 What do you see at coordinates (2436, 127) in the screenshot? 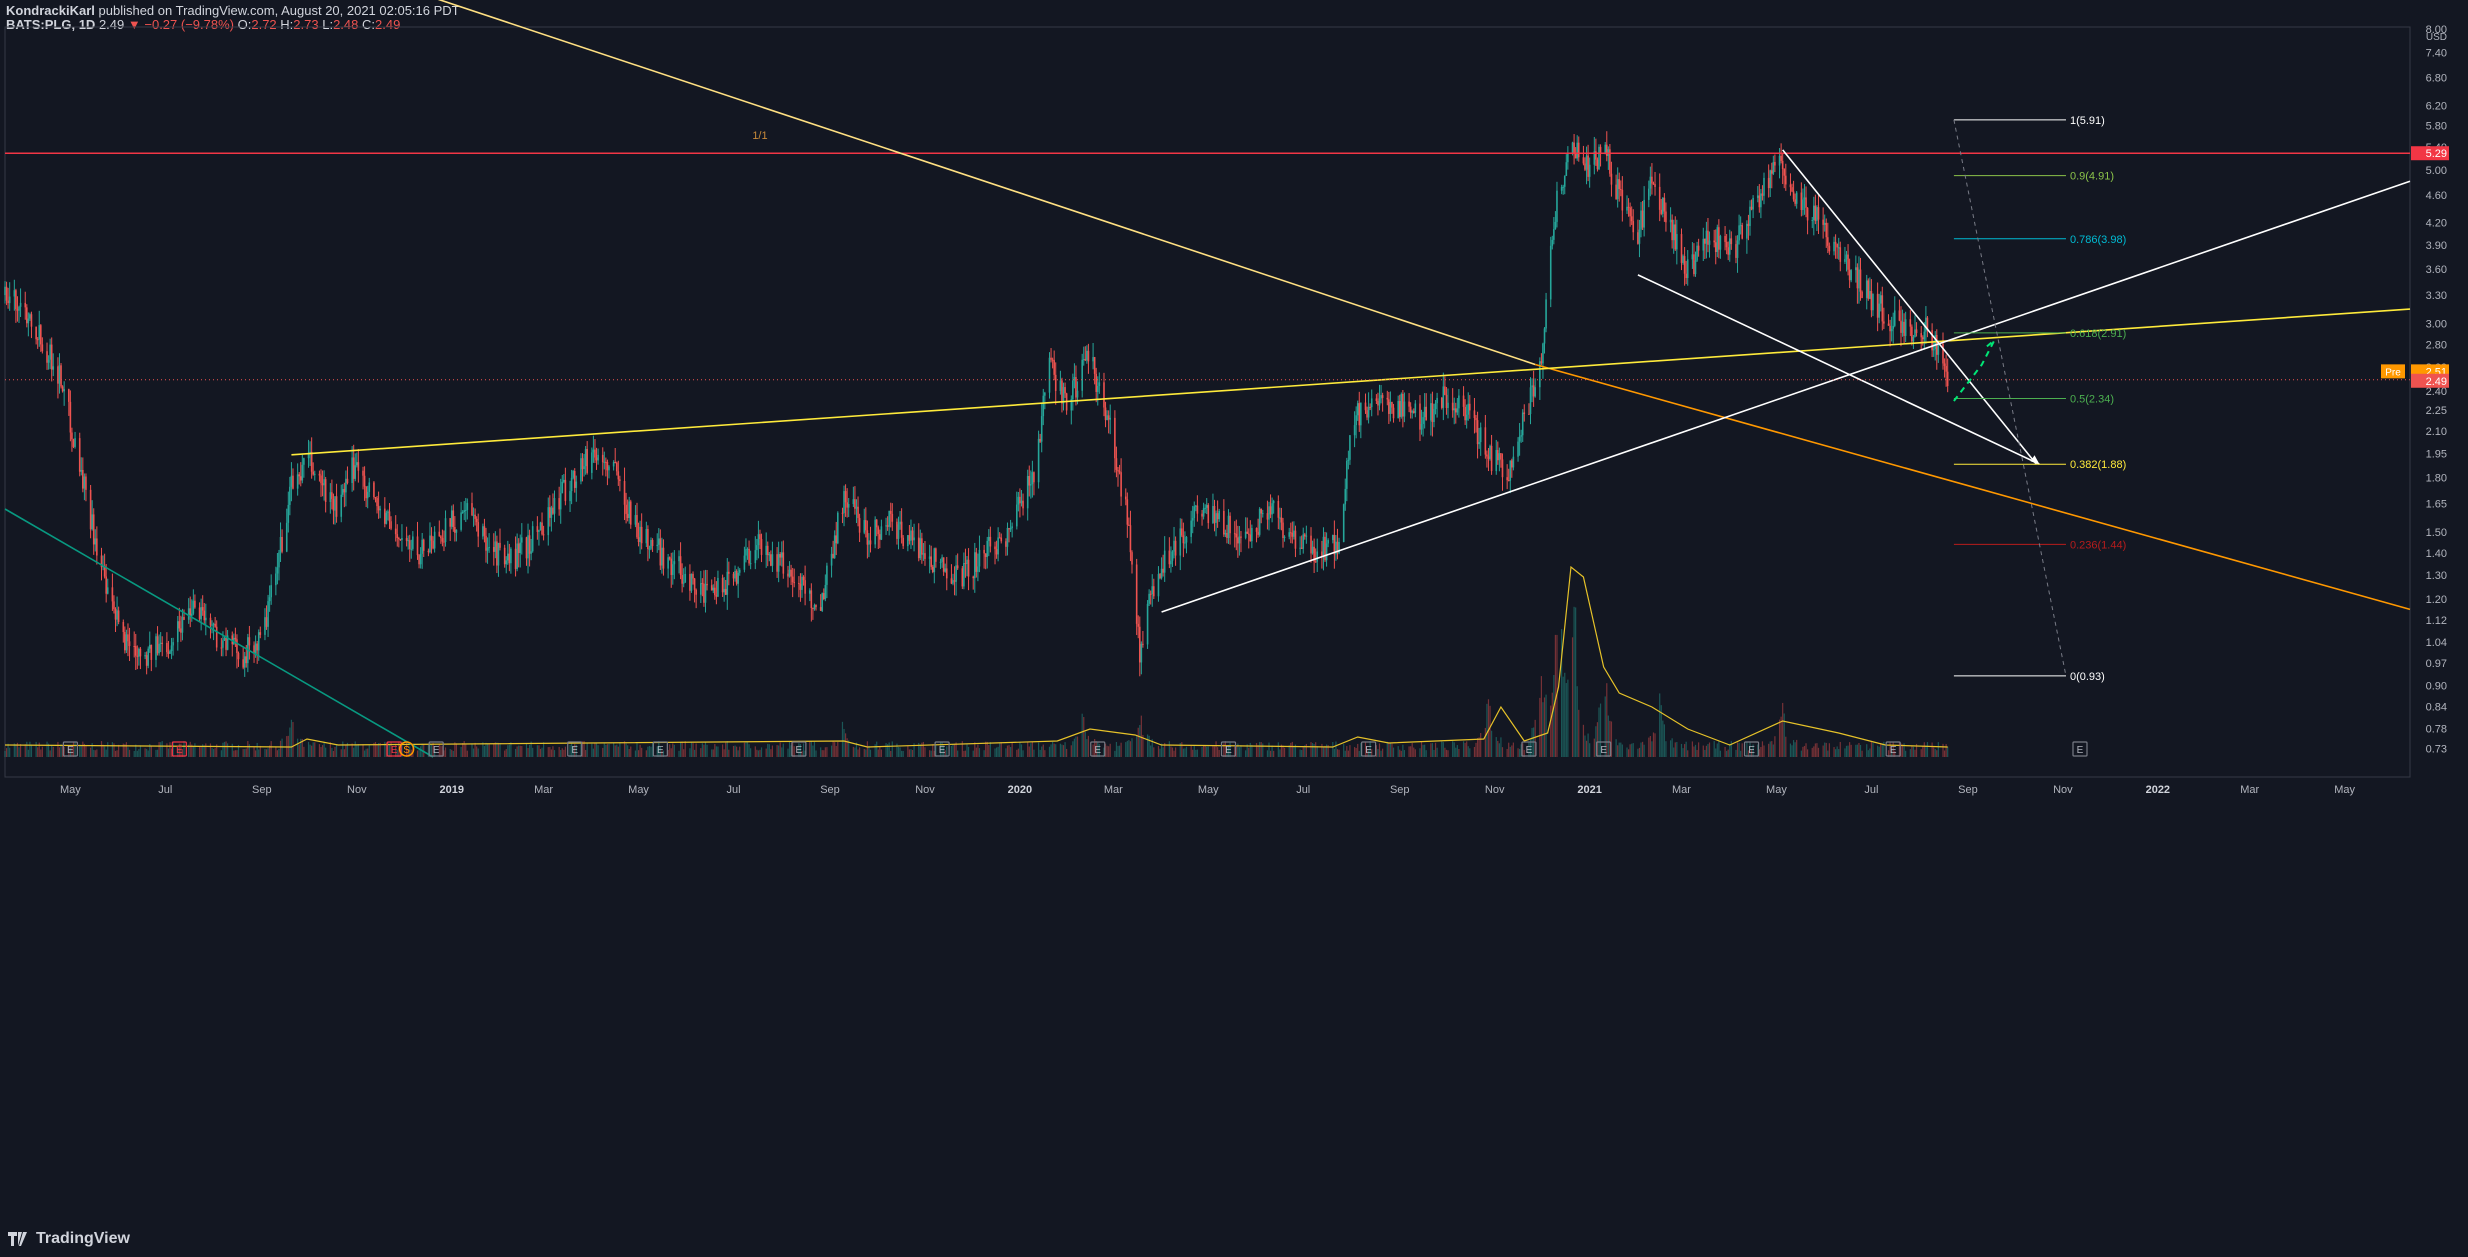
I see `price-tick-label: 5.80` at bounding box center [2436, 127].